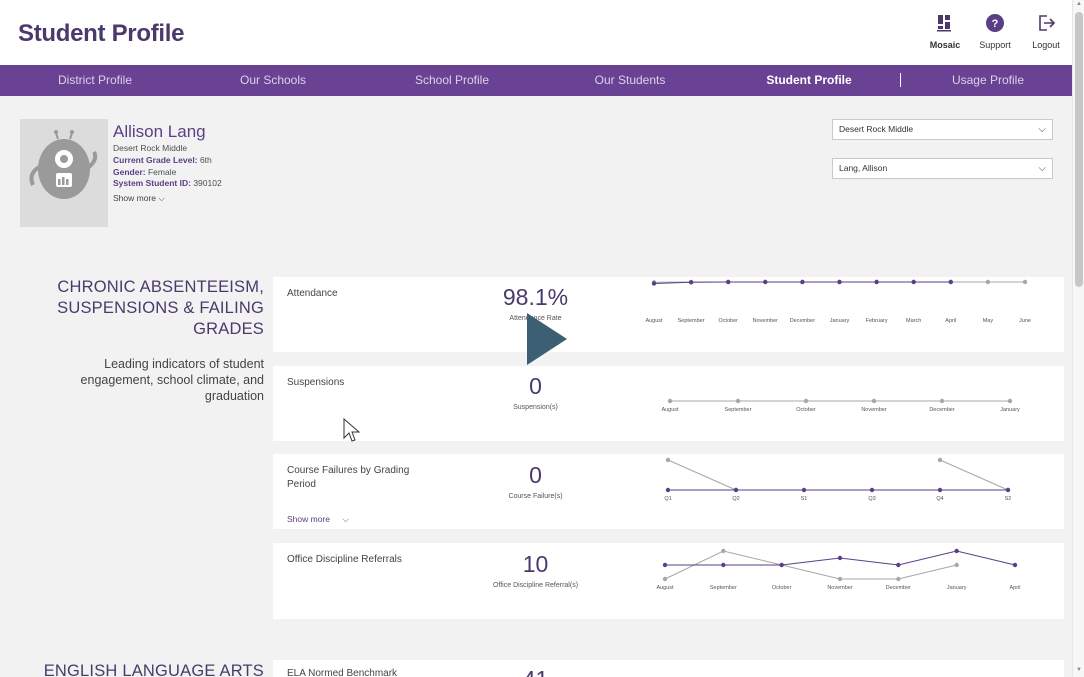 The image size is (1084, 677). I want to click on logout-button: Logout, so click(1046, 31).